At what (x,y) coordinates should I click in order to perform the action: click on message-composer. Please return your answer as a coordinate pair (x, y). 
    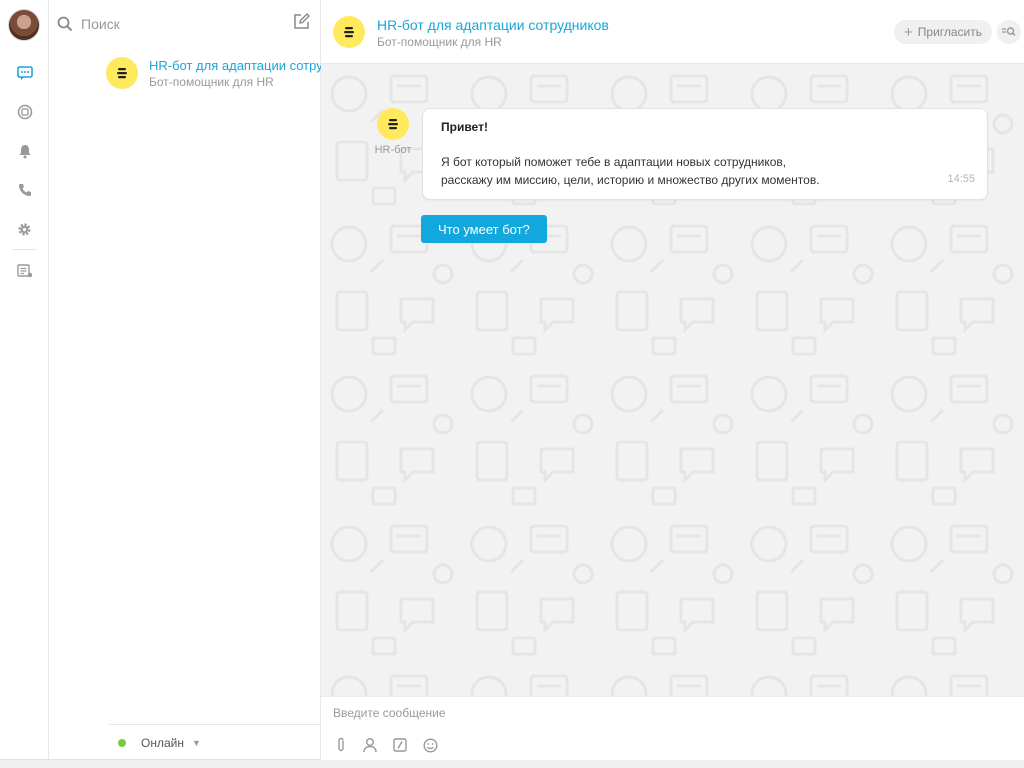
    Looking at the image, I should click on (672, 728).